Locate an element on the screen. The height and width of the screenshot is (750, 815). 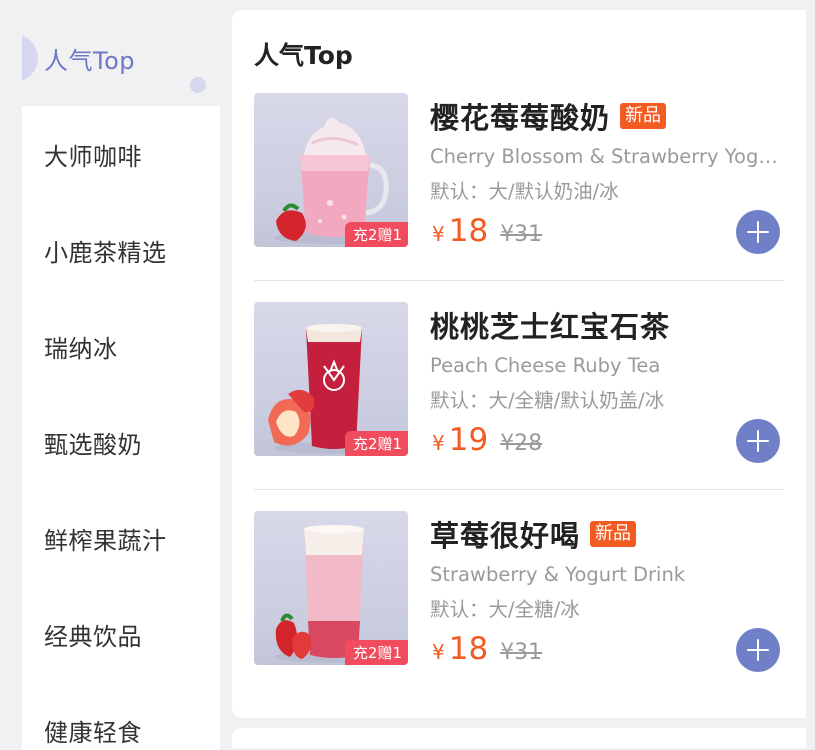
product-name-row: 桃桃芝士红宝石茶 is located at coordinates (550, 325).